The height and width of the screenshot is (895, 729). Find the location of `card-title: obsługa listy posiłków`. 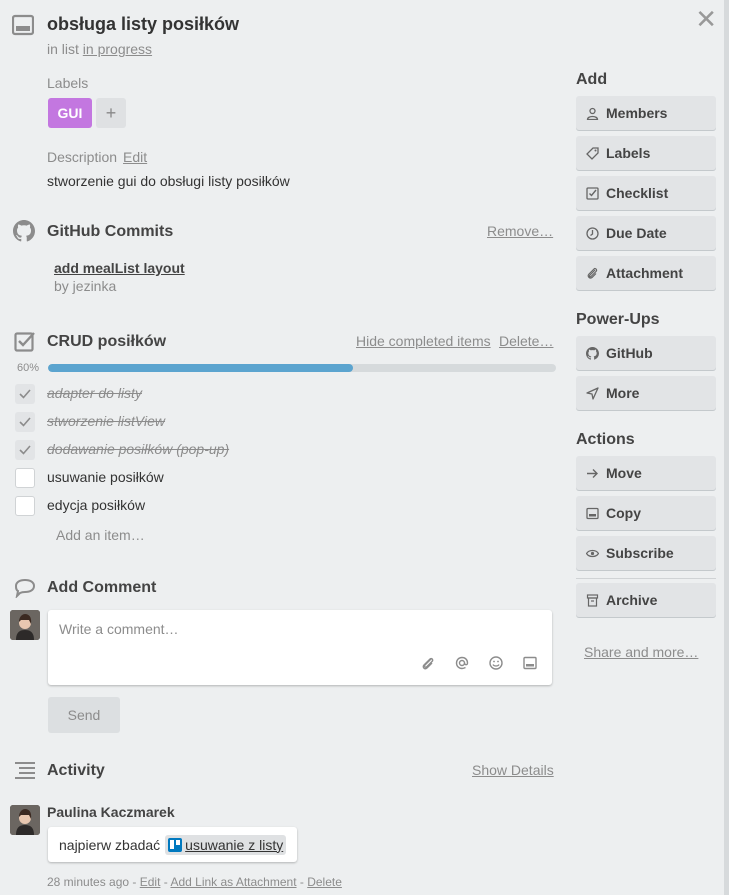

card-title: obsługa listy posiłków is located at coordinates (143, 24).